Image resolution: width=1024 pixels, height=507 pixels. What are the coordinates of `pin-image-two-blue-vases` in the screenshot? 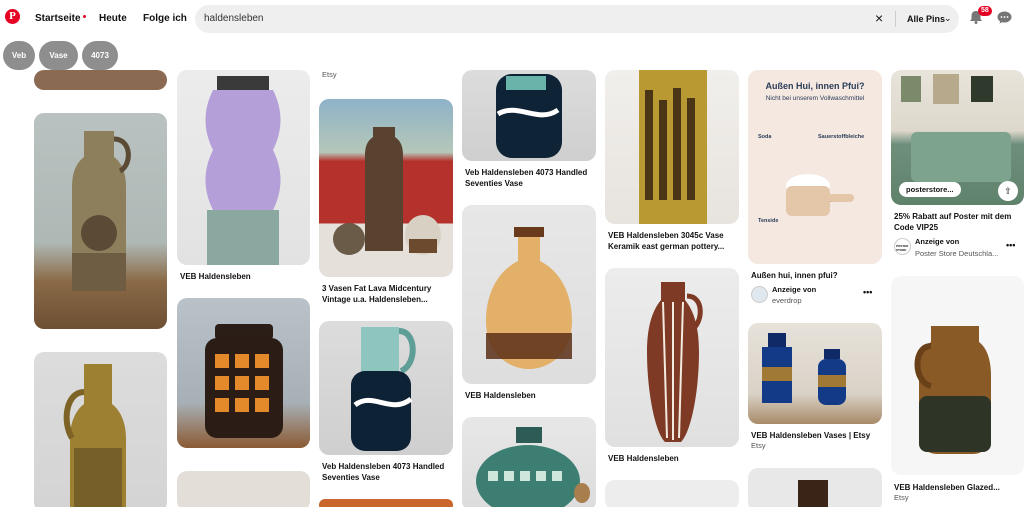 It's located at (815, 373).